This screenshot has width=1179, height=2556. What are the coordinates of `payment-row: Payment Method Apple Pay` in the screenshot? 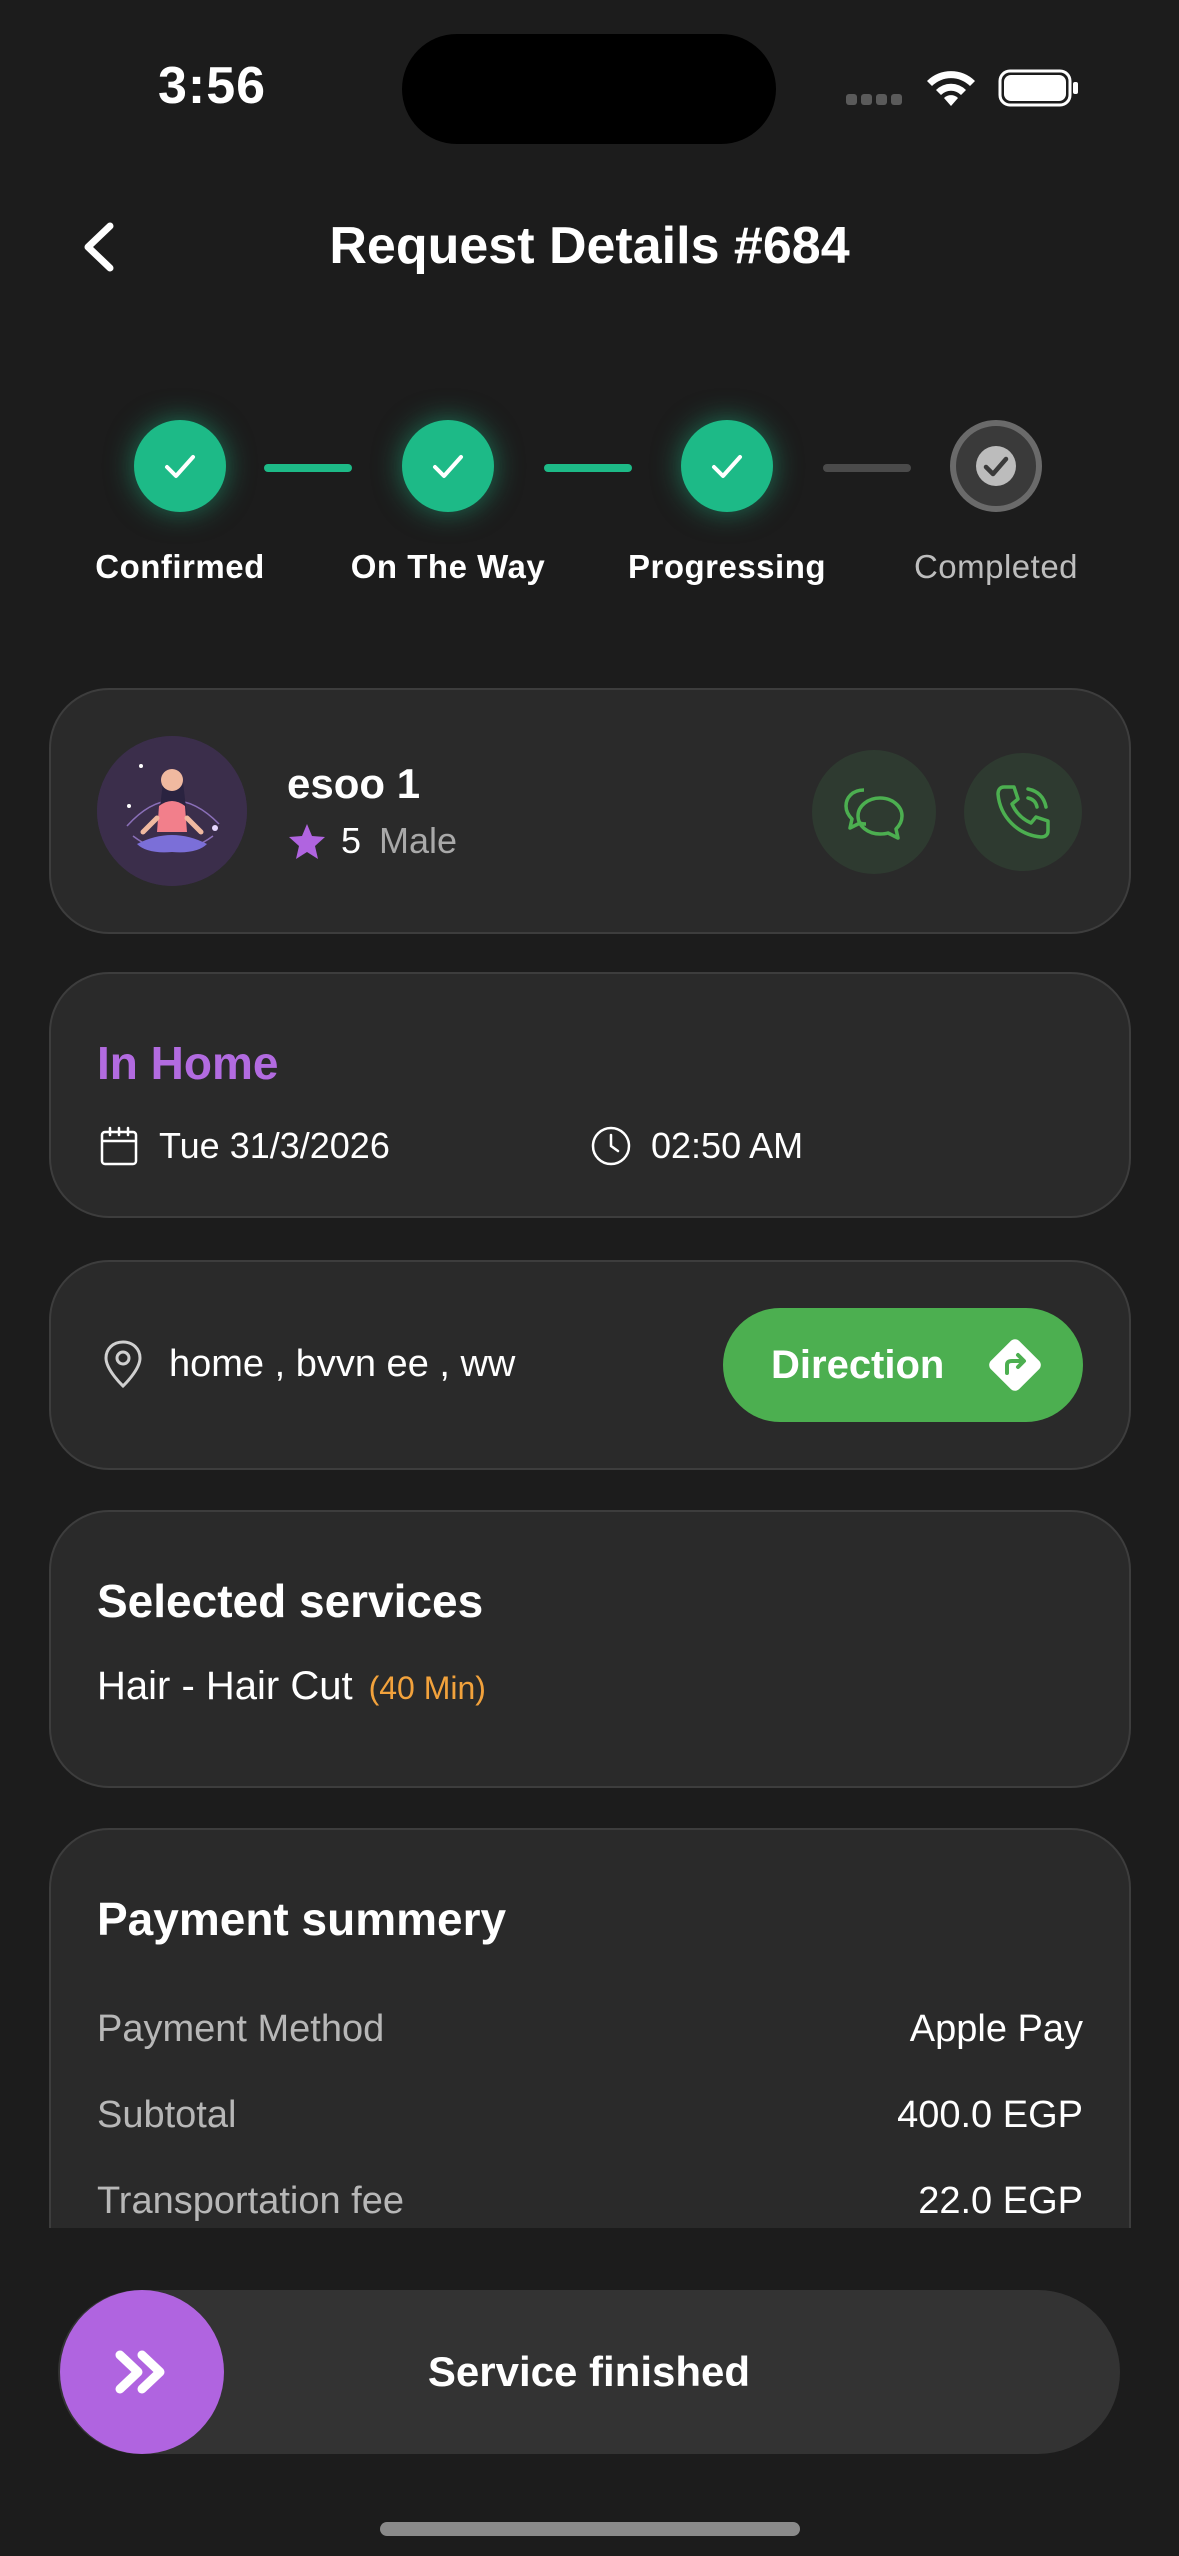 It's located at (590, 2029).